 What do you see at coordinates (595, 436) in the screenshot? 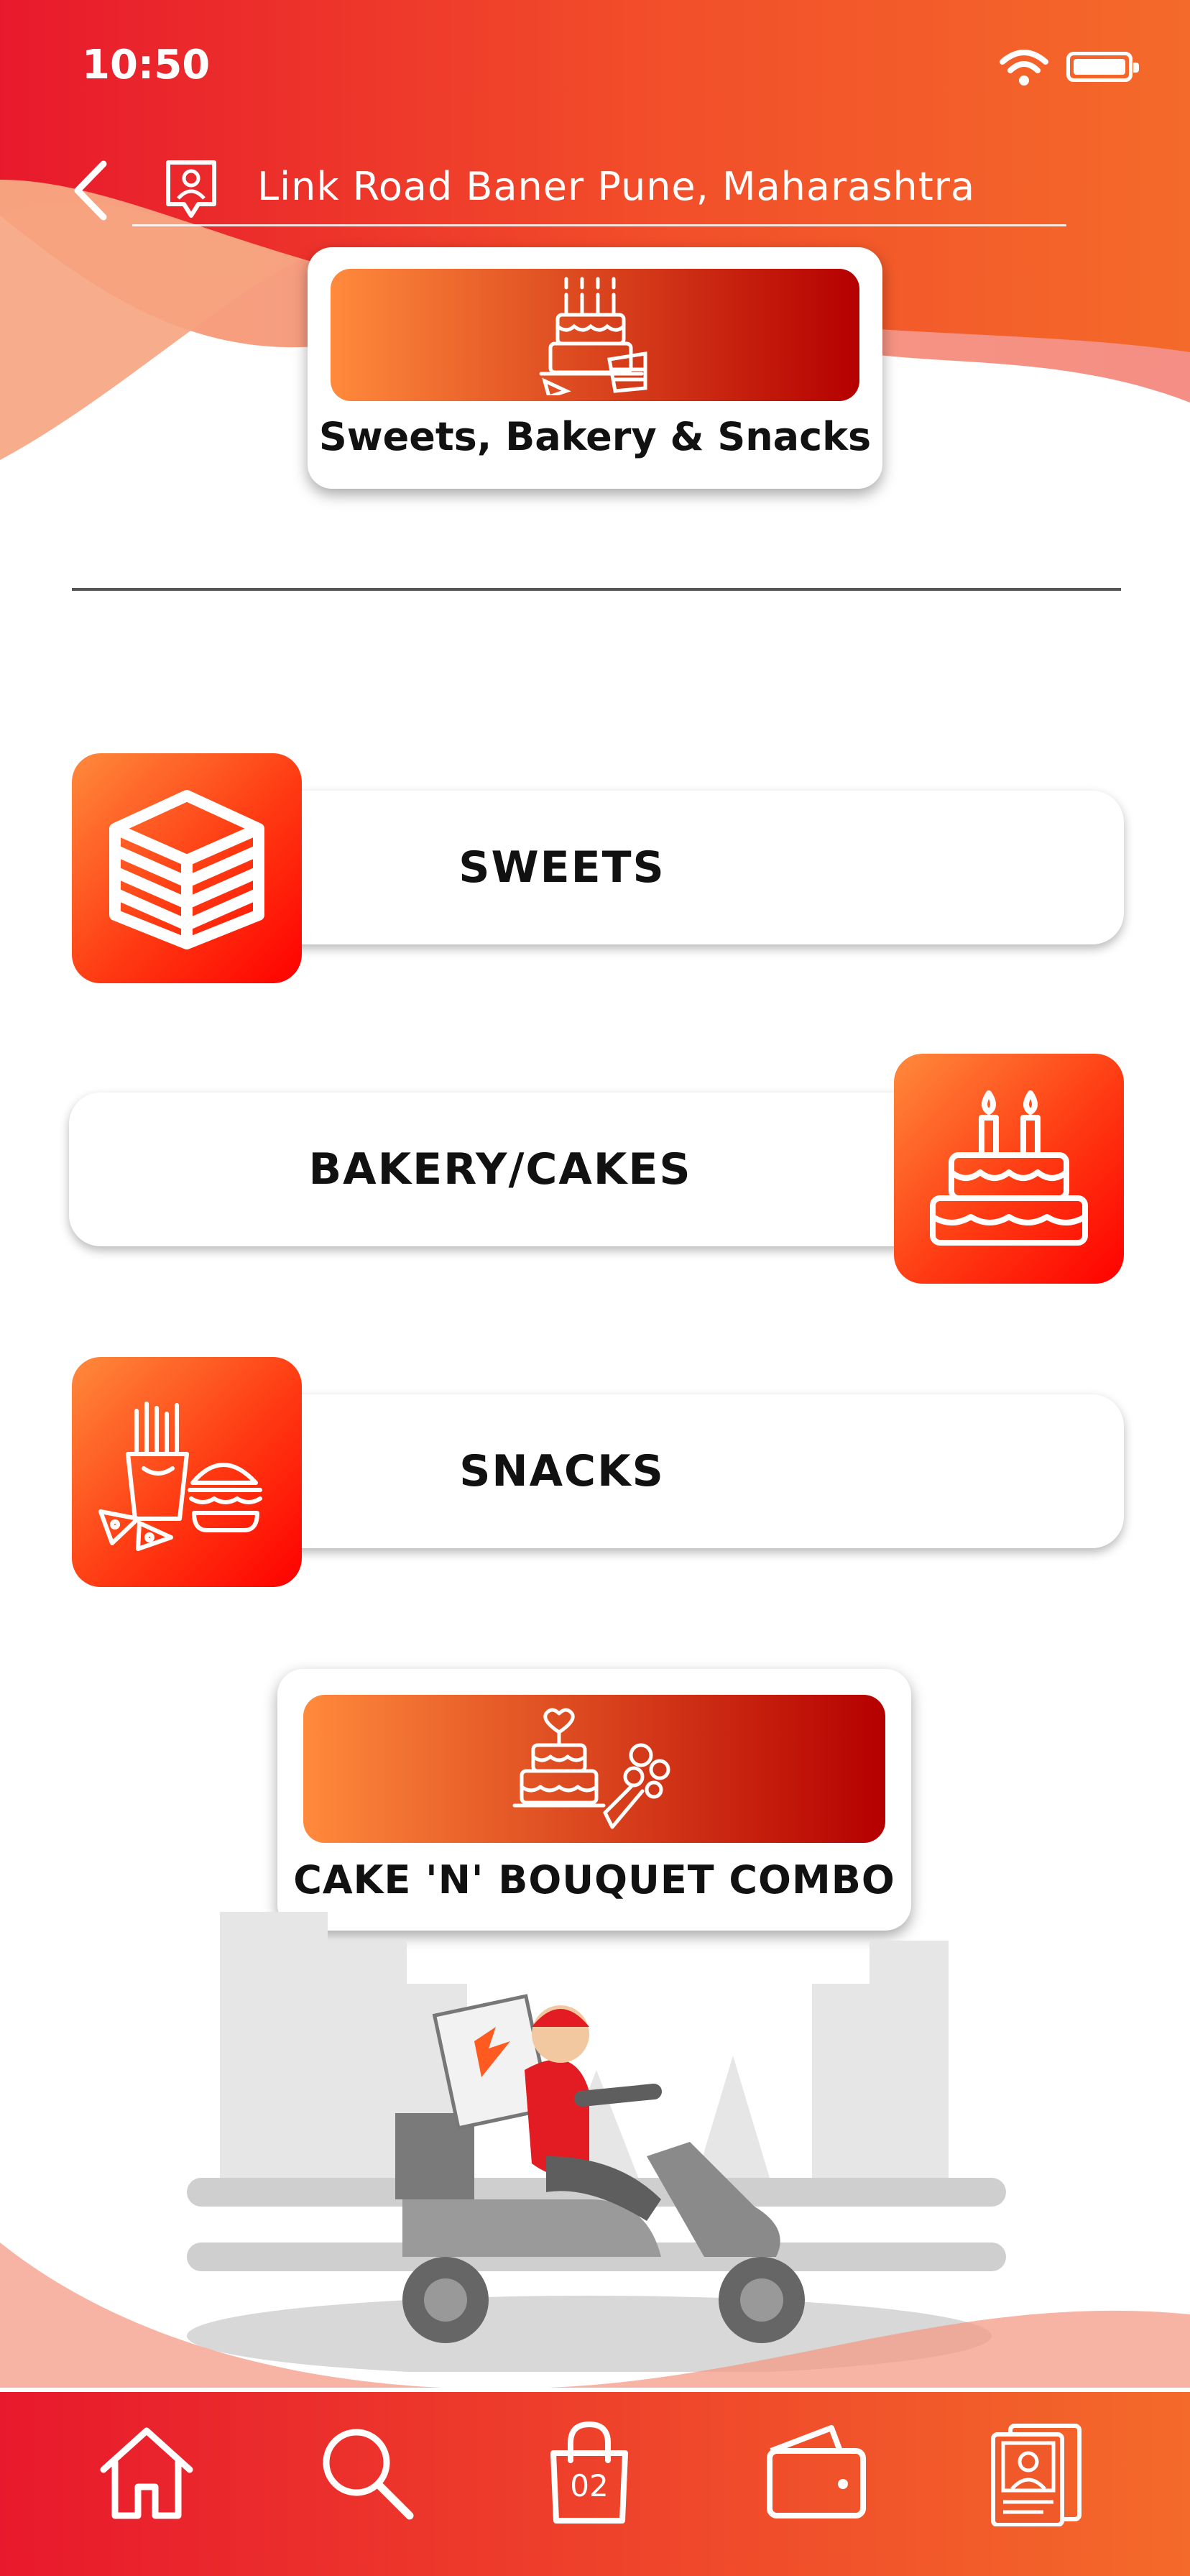
I see `category-title: Sweets, Bakery & Snacks` at bounding box center [595, 436].